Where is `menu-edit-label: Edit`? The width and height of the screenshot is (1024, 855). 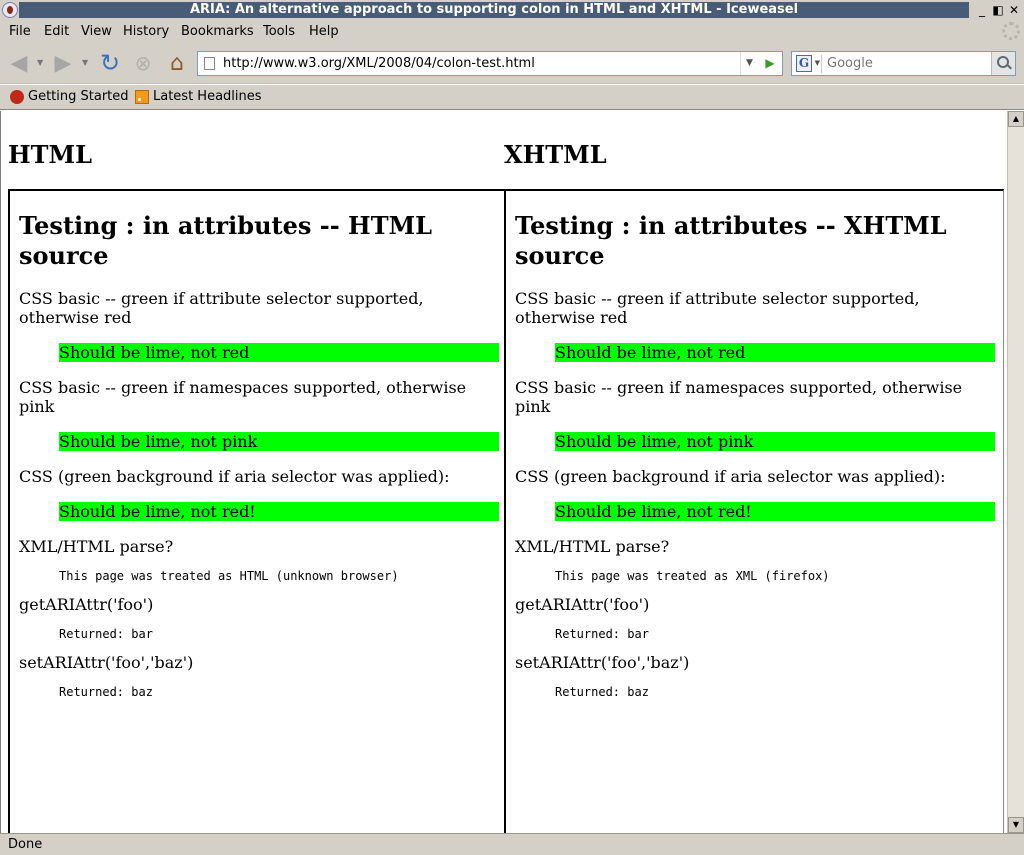
menu-edit-label: Edit is located at coordinates (57, 31).